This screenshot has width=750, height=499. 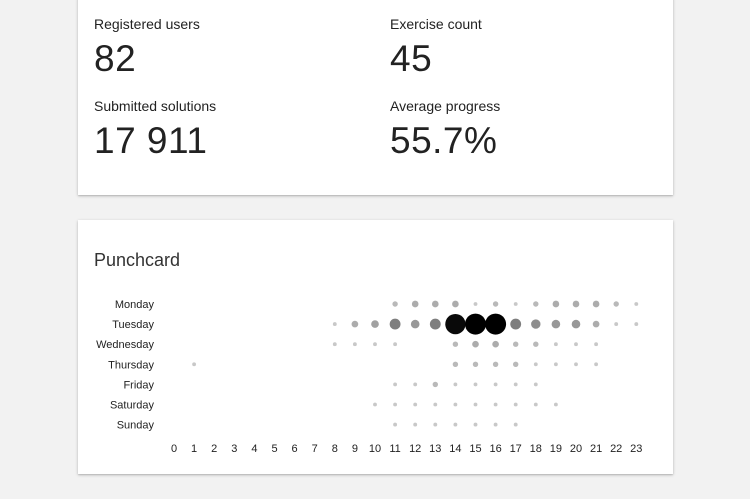 What do you see at coordinates (444, 140) in the screenshot?
I see `stat-value: 55.7%` at bounding box center [444, 140].